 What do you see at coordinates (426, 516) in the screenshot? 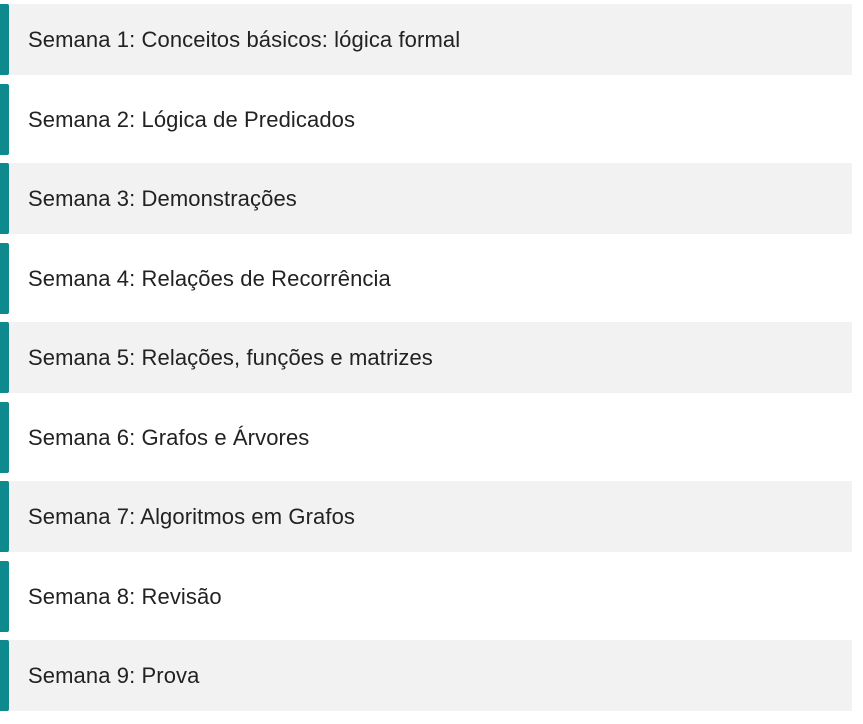
I see `week-item-7: Semana 7: Algoritmos em Grafos` at bounding box center [426, 516].